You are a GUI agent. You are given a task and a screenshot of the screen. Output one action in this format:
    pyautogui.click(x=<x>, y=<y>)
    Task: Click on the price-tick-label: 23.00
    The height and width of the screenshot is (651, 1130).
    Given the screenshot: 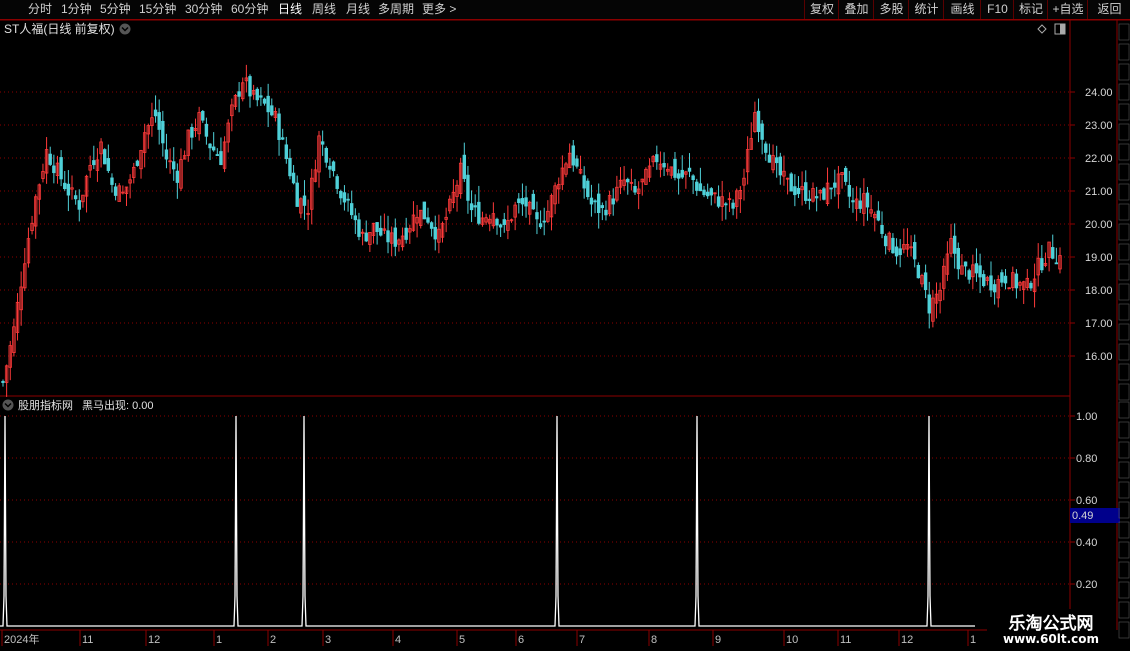 What is the action you would take?
    pyautogui.click(x=1099, y=126)
    